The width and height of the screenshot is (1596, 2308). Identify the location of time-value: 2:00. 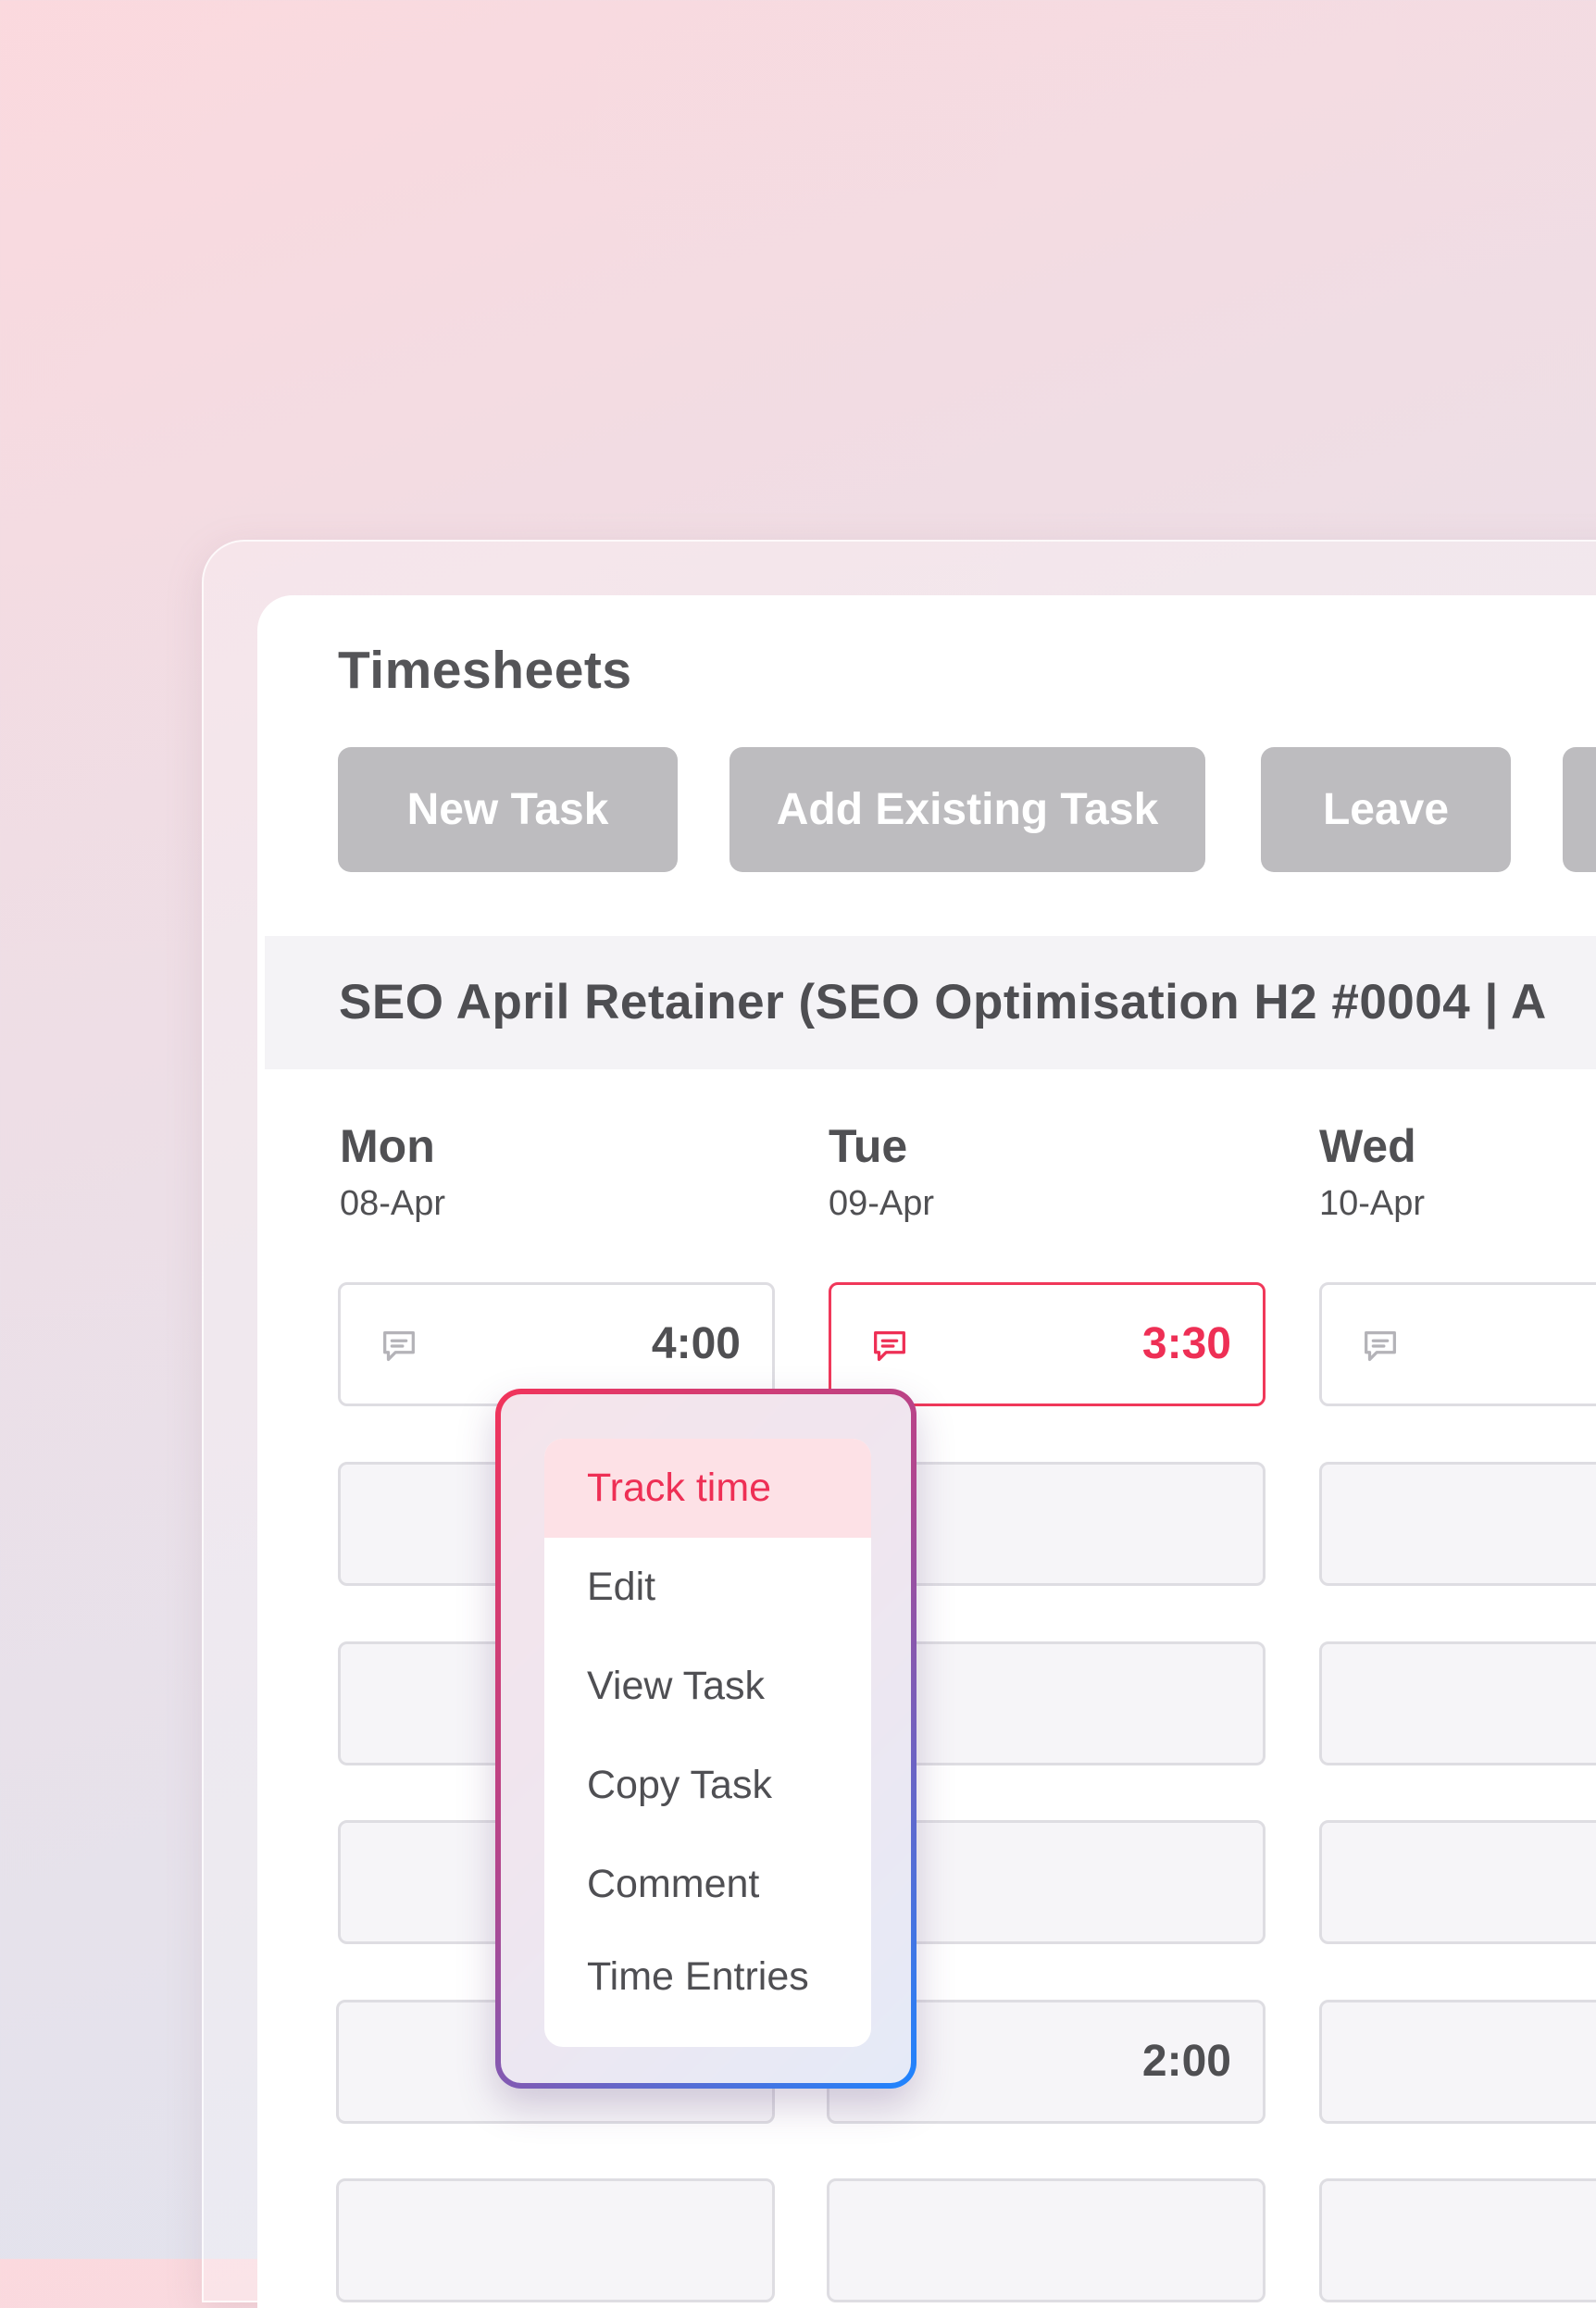
(1186, 2062).